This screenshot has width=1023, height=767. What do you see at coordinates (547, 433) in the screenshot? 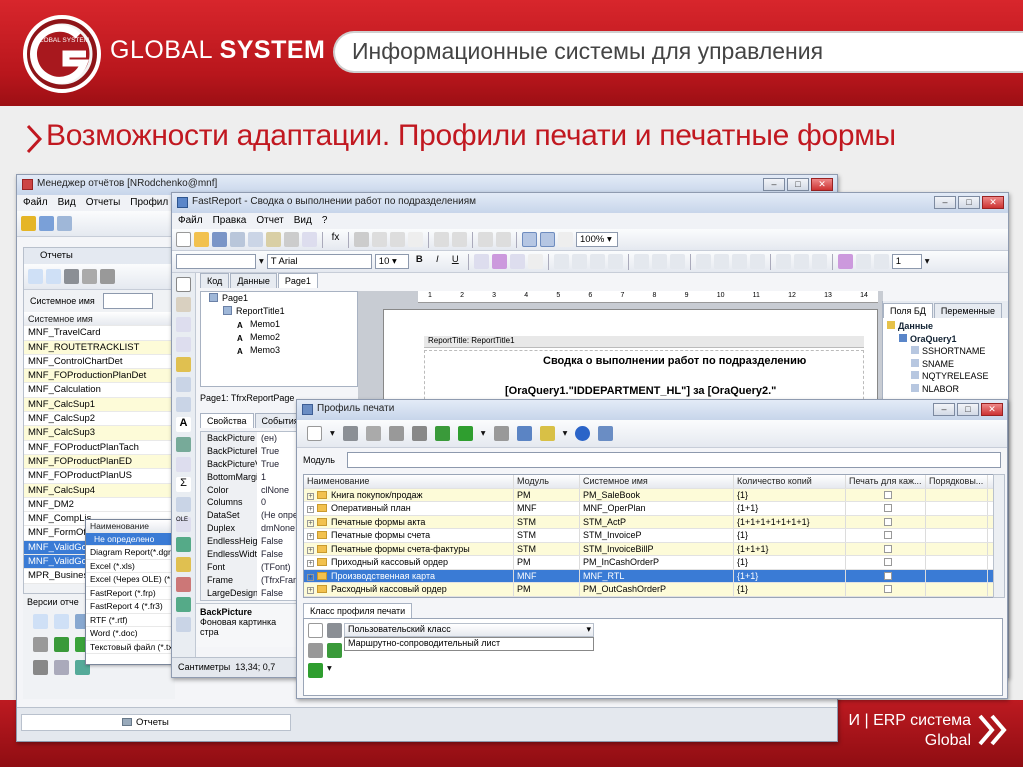
I see `pp-wizard-icon` at bounding box center [547, 433].